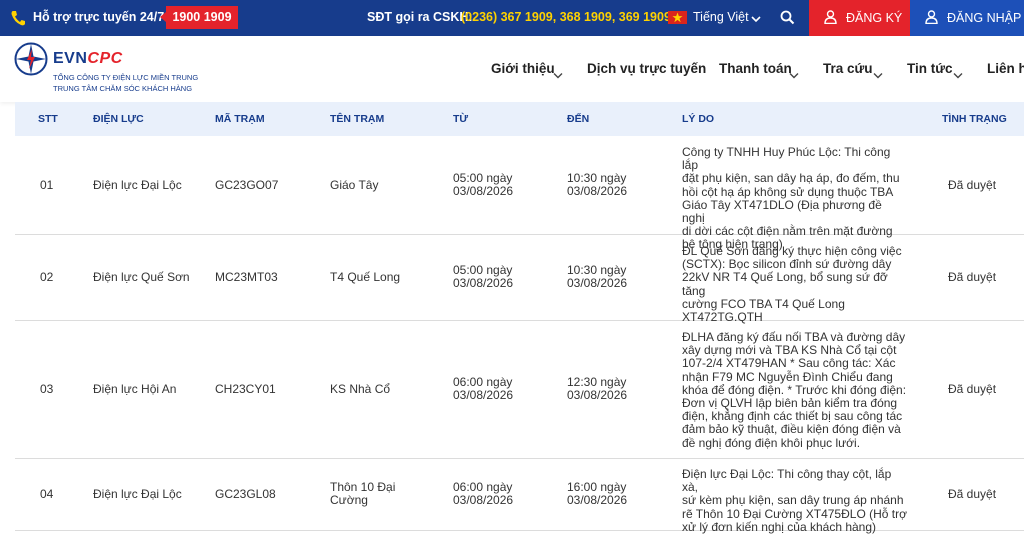 This screenshot has height=538, width=1024. Describe the element at coordinates (357, 119) in the screenshot. I see `column-header-ten-tram: TÊN TRẠM` at that location.